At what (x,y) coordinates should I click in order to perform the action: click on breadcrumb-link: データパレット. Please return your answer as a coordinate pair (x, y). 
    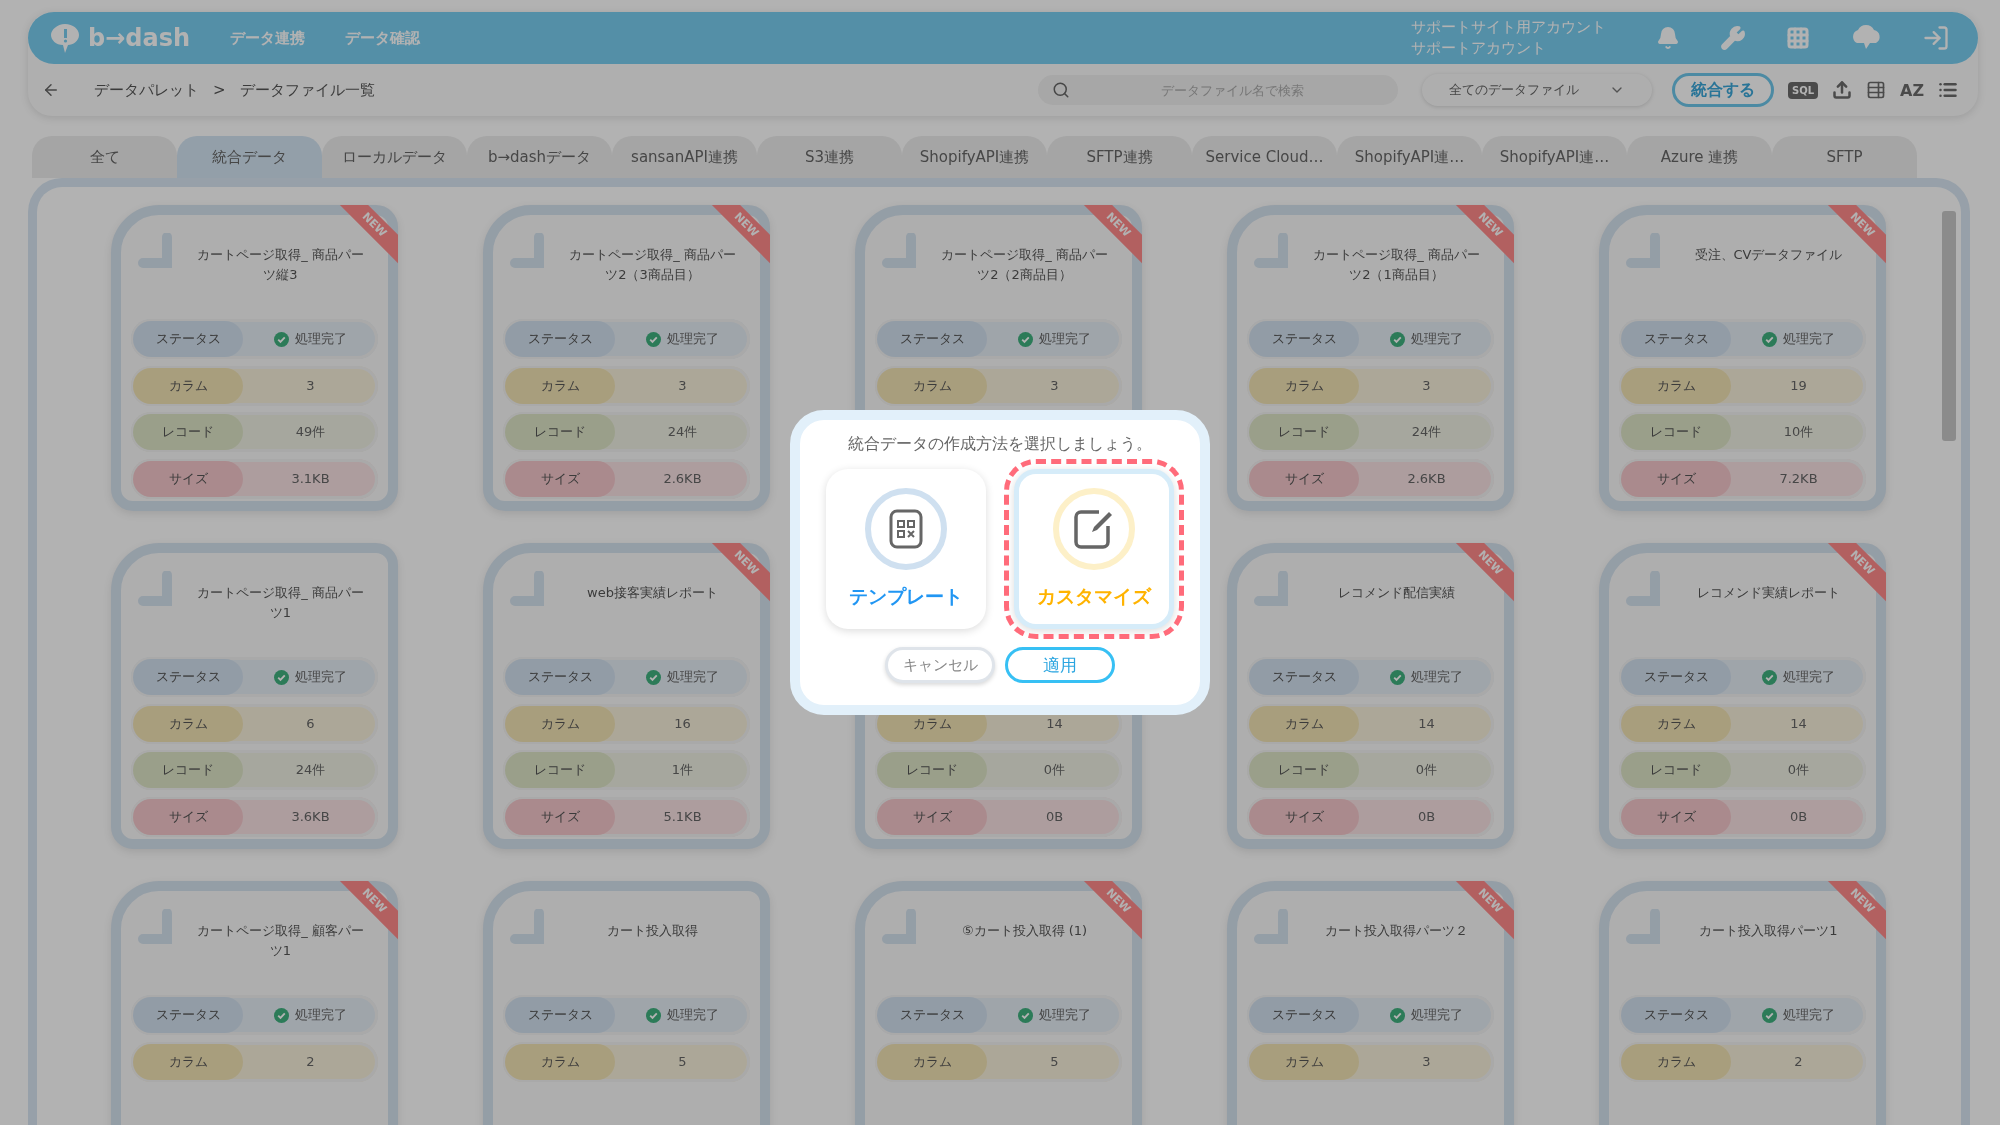
    Looking at the image, I should click on (146, 90).